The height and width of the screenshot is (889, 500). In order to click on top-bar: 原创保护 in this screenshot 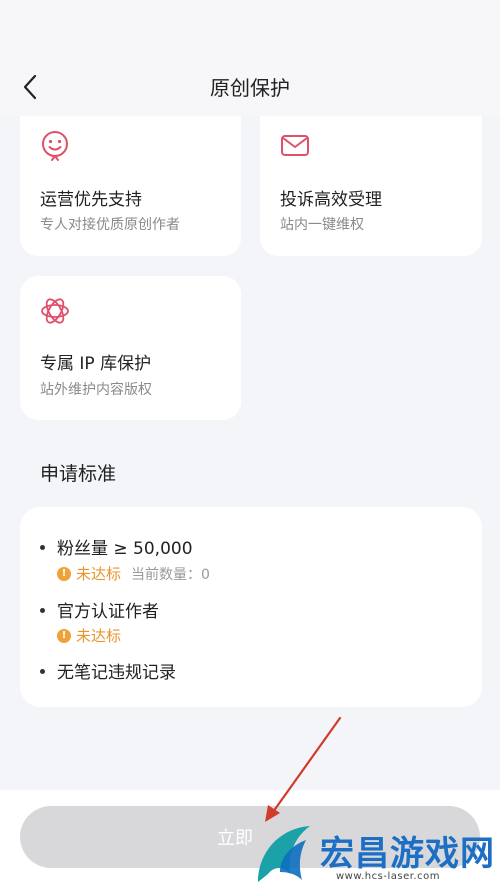, I will do `click(250, 58)`.